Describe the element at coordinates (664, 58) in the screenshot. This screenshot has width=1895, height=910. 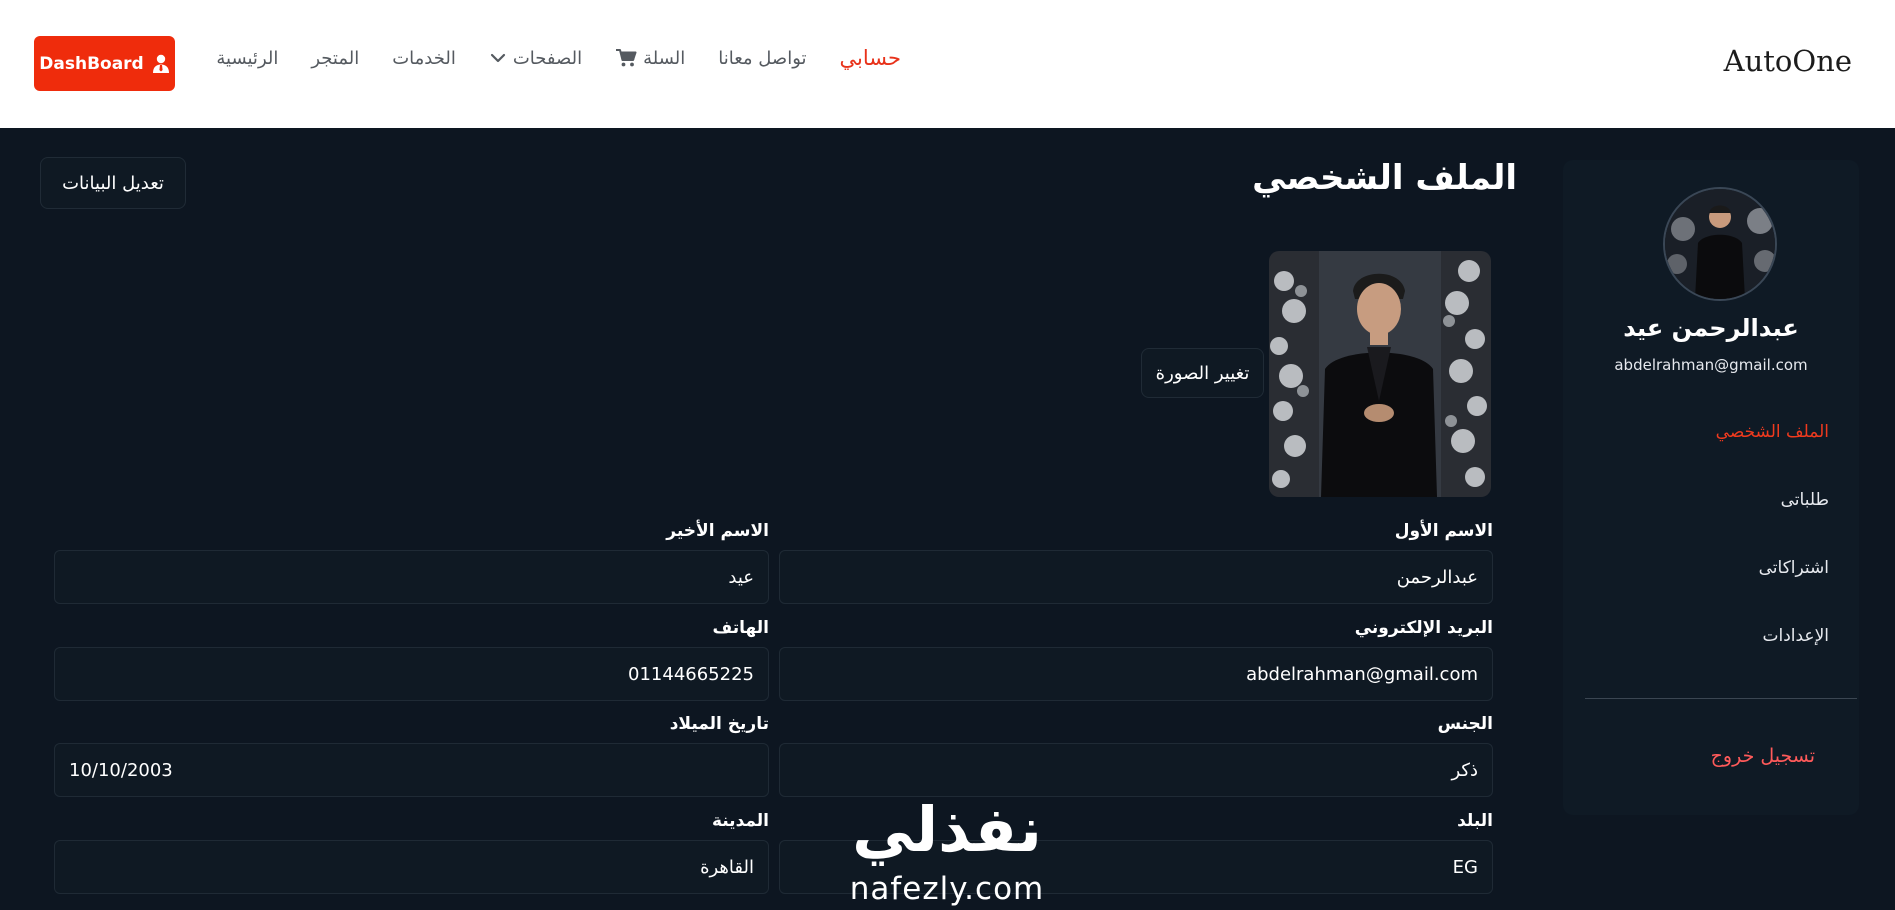
I see `nav-link-label: السلة` at that location.